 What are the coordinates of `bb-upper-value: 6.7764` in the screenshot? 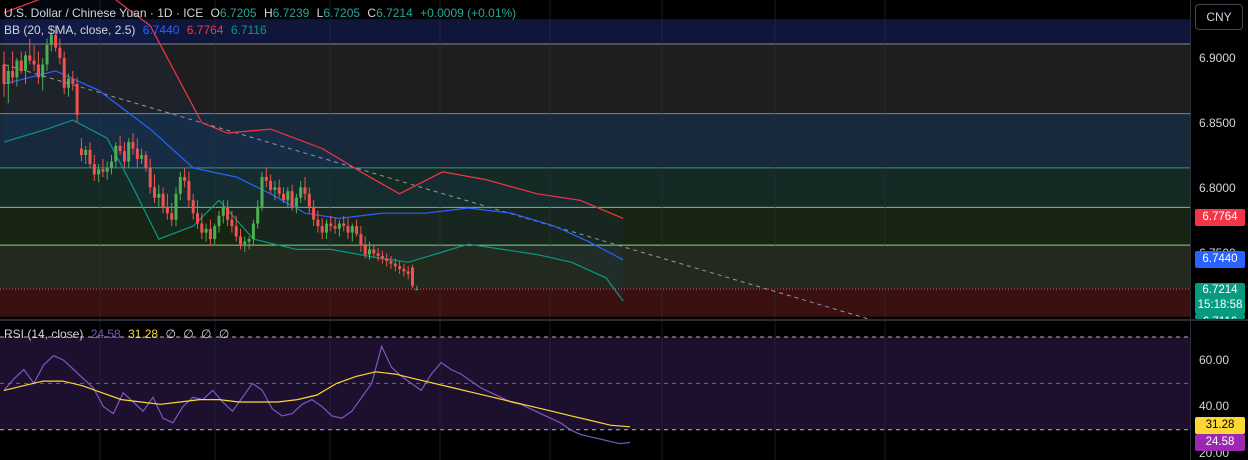 It's located at (205, 30).